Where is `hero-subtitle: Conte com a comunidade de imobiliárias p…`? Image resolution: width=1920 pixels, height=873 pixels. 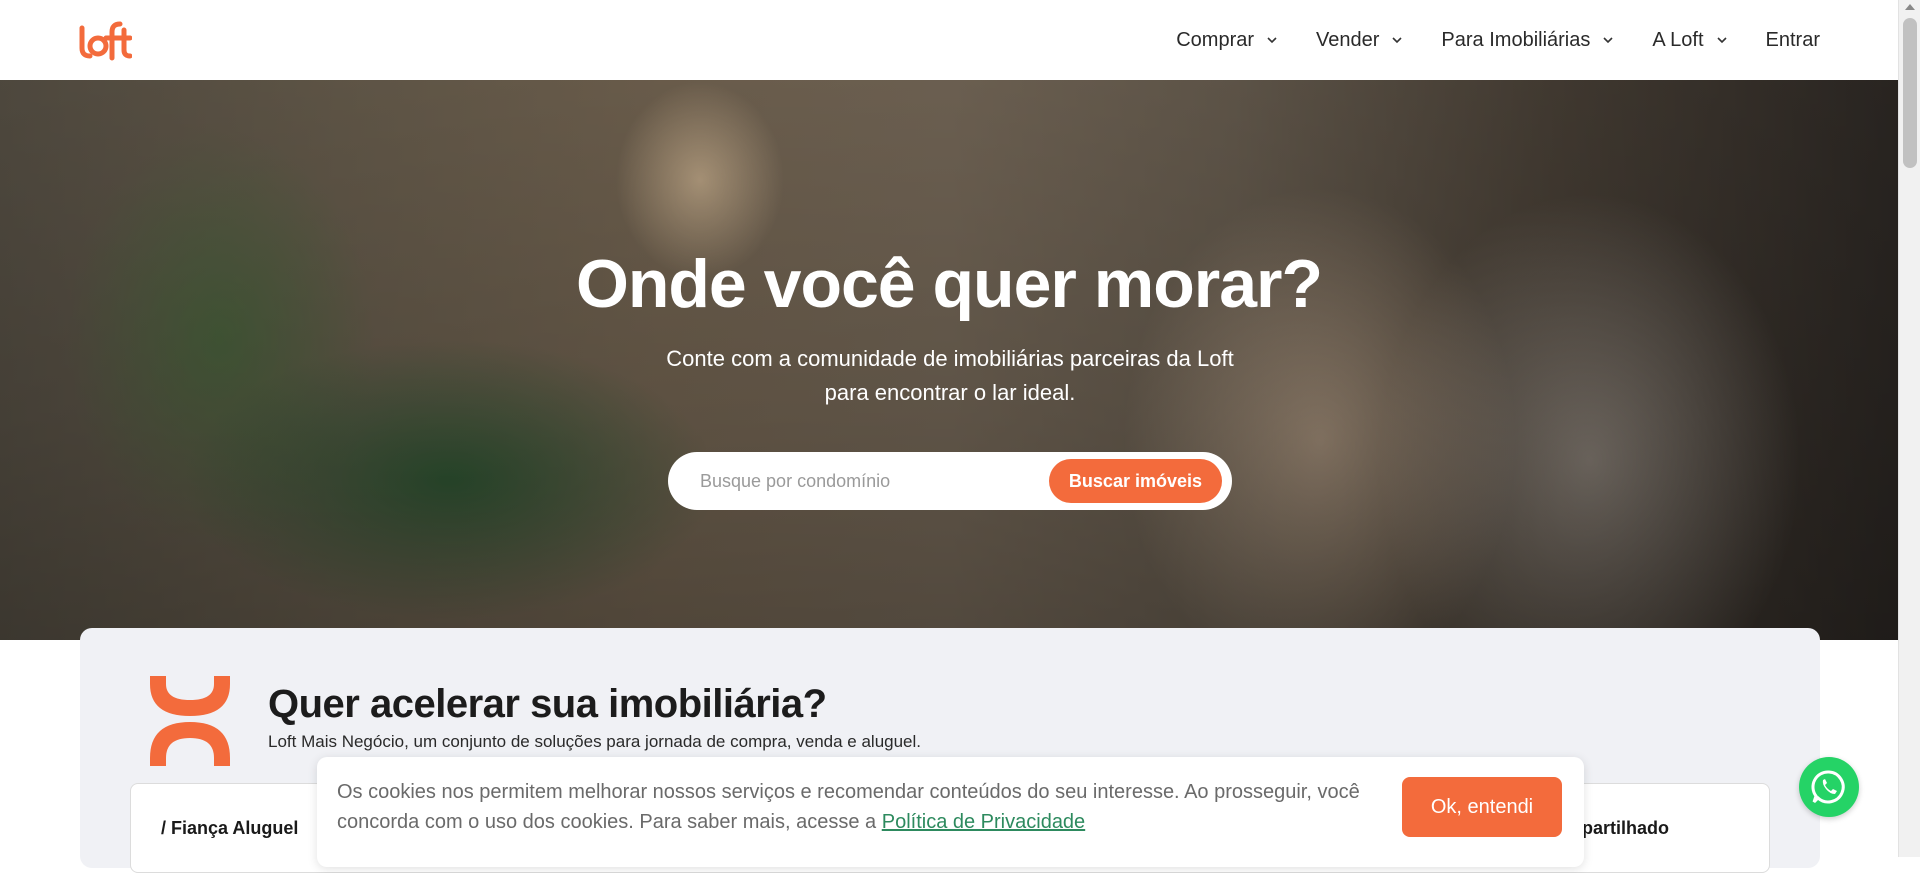 hero-subtitle: Conte com a comunidade de imobiliárias p… is located at coordinates (950, 375).